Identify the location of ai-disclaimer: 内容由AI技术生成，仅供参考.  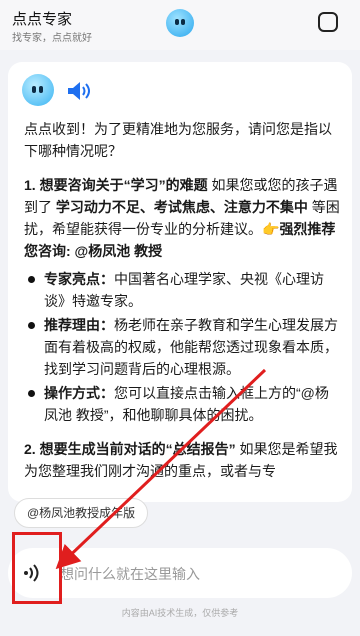
(180, 613).